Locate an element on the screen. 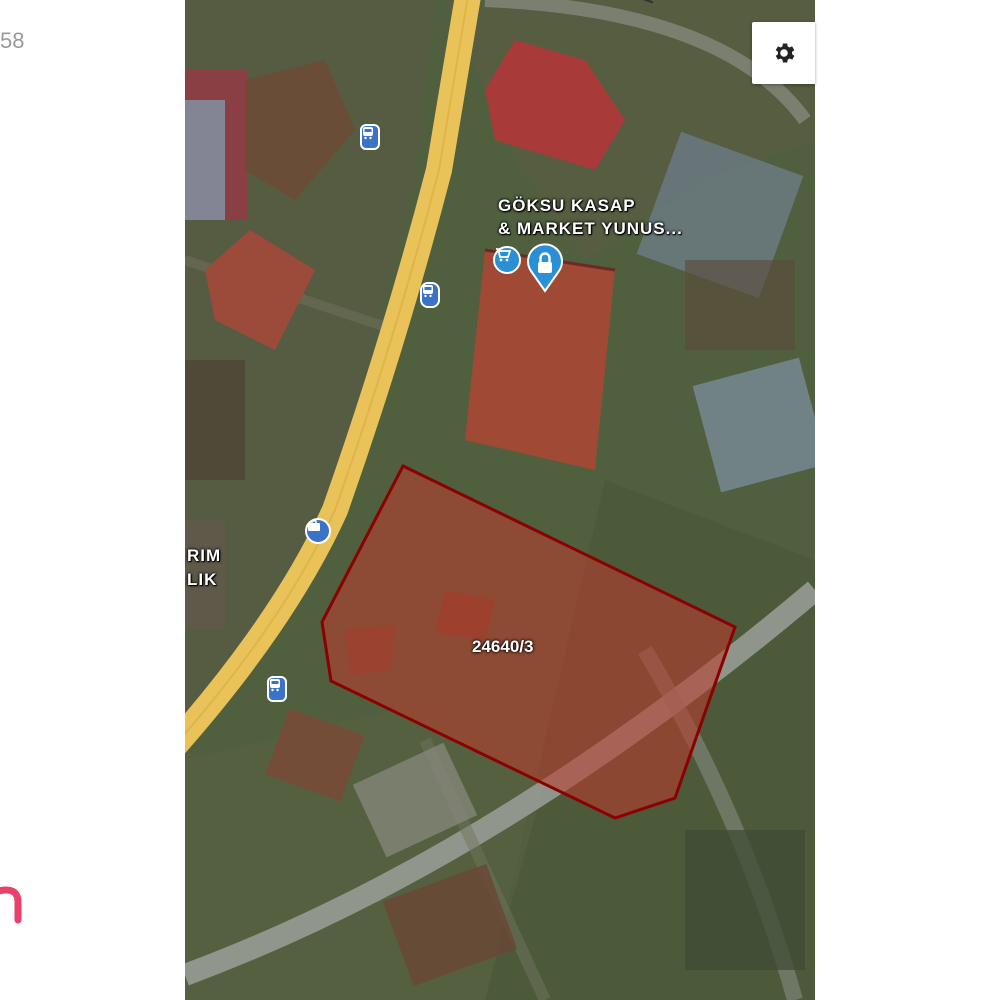 The height and width of the screenshot is (1000, 1000). briefcase-icon is located at coordinates (318, 531).